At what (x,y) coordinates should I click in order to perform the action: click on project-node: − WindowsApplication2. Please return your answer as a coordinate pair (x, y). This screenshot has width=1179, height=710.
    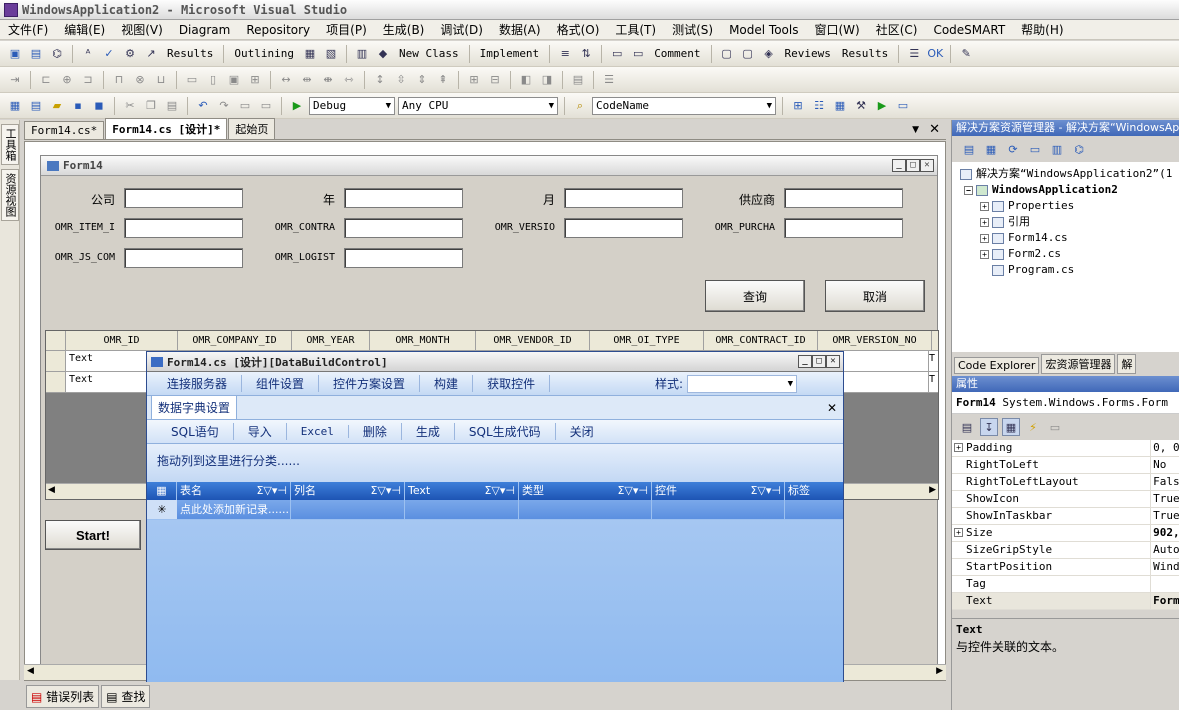
    Looking at the image, I should click on (1069, 190).